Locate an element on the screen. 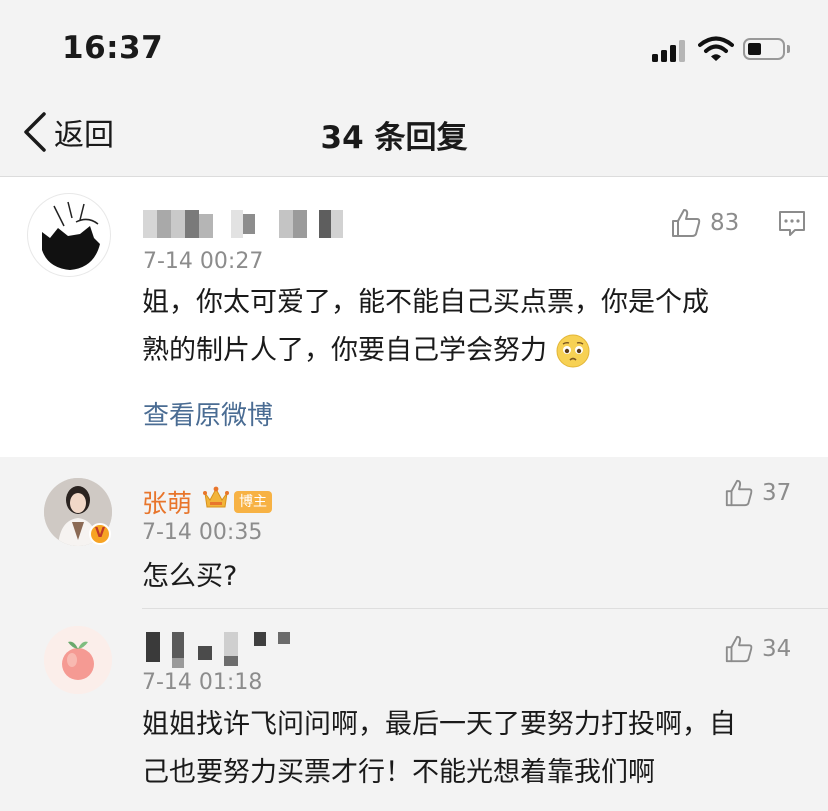  view-original-post-link: 查看原微博 is located at coordinates (208, 413).